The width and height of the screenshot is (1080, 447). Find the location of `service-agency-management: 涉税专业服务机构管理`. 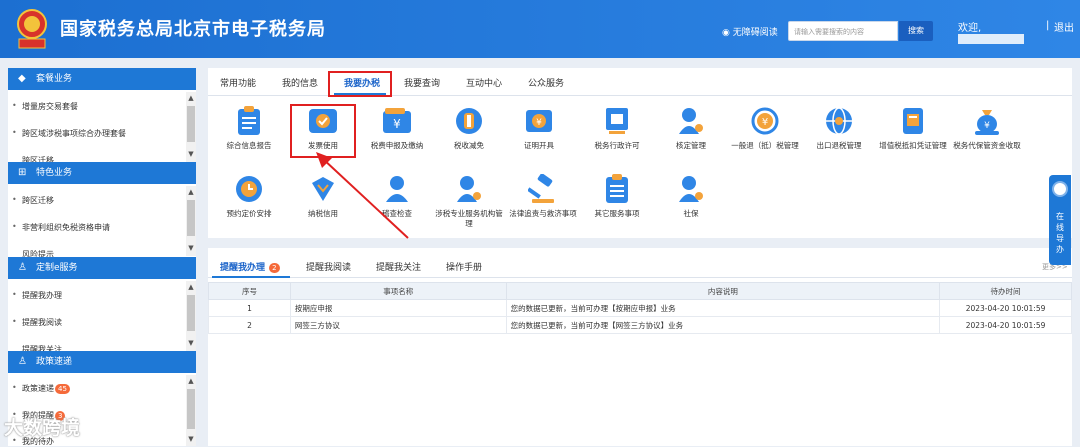

service-agency-management: 涉税专业服务机构管理 is located at coordinates (469, 200).